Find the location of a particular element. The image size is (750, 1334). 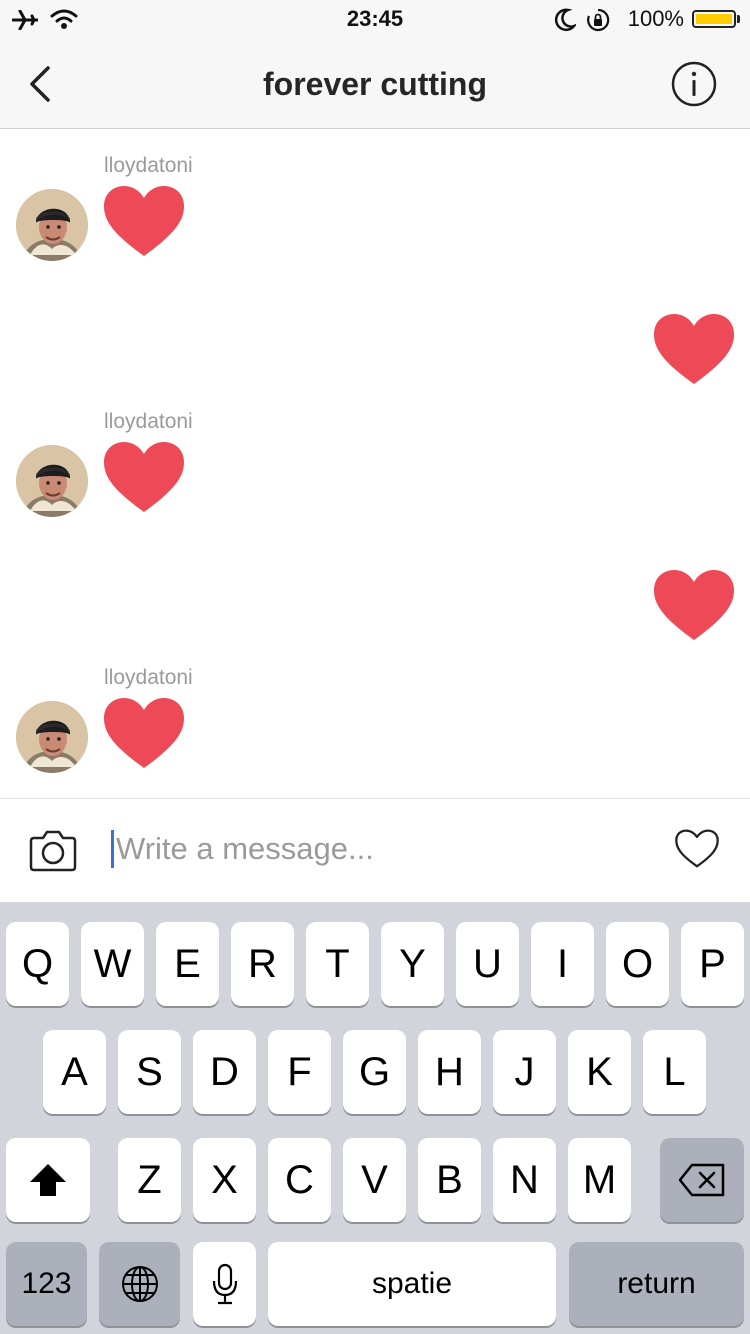

status-bar: 23:45 100% is located at coordinates (375, 20).